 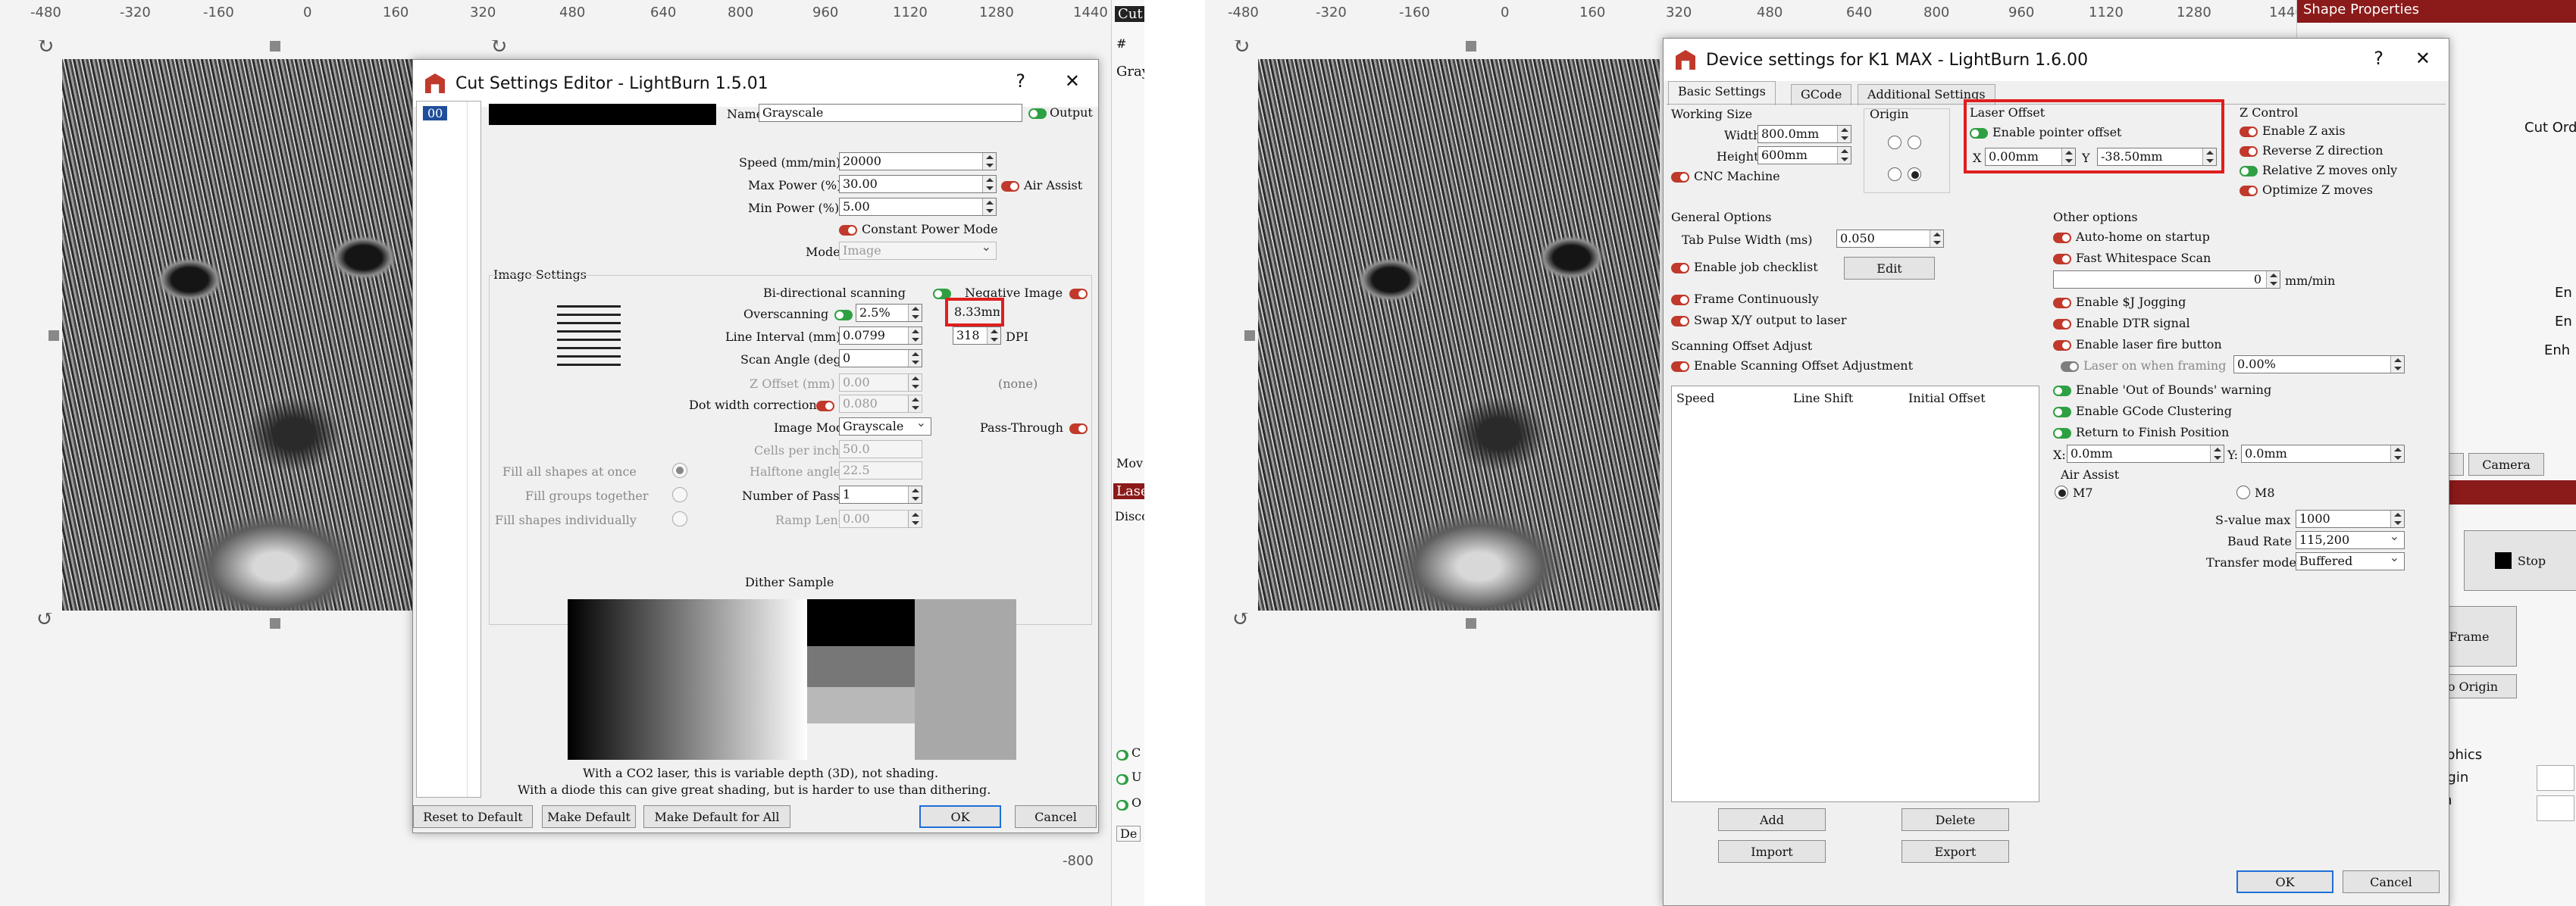 I want to click on s-value-max-input: 1000, so click(x=2350, y=519).